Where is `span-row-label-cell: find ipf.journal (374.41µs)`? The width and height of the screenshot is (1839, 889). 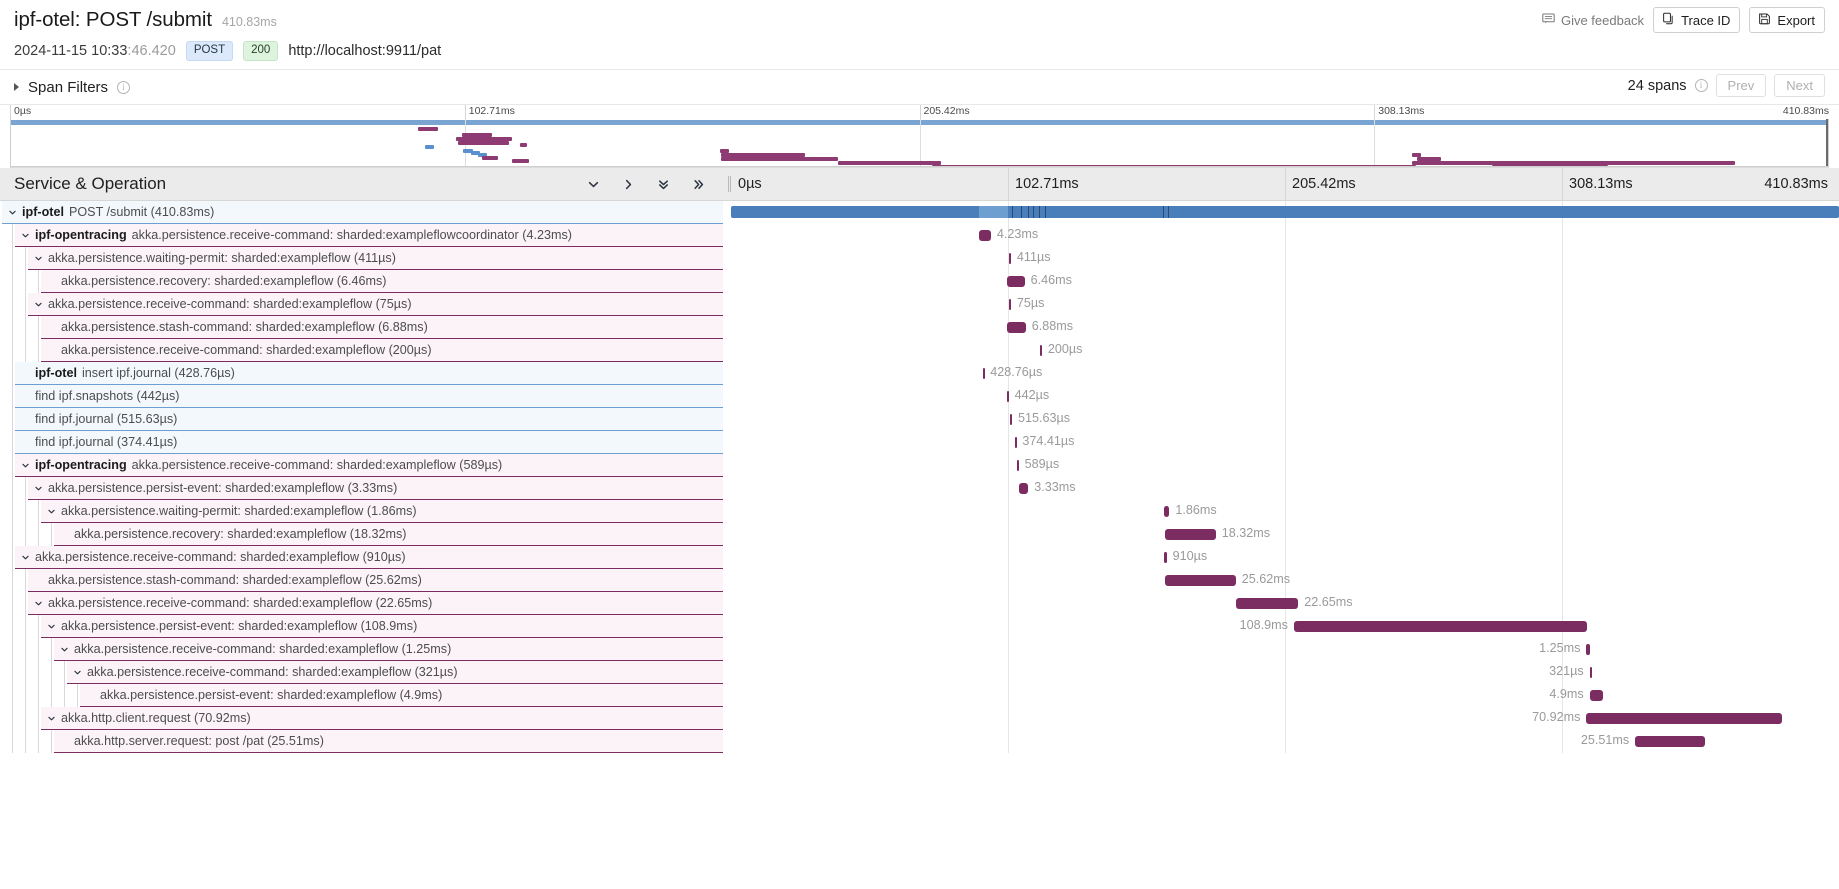 span-row-label-cell: find ipf.journal (374.41µs) is located at coordinates (365, 442).